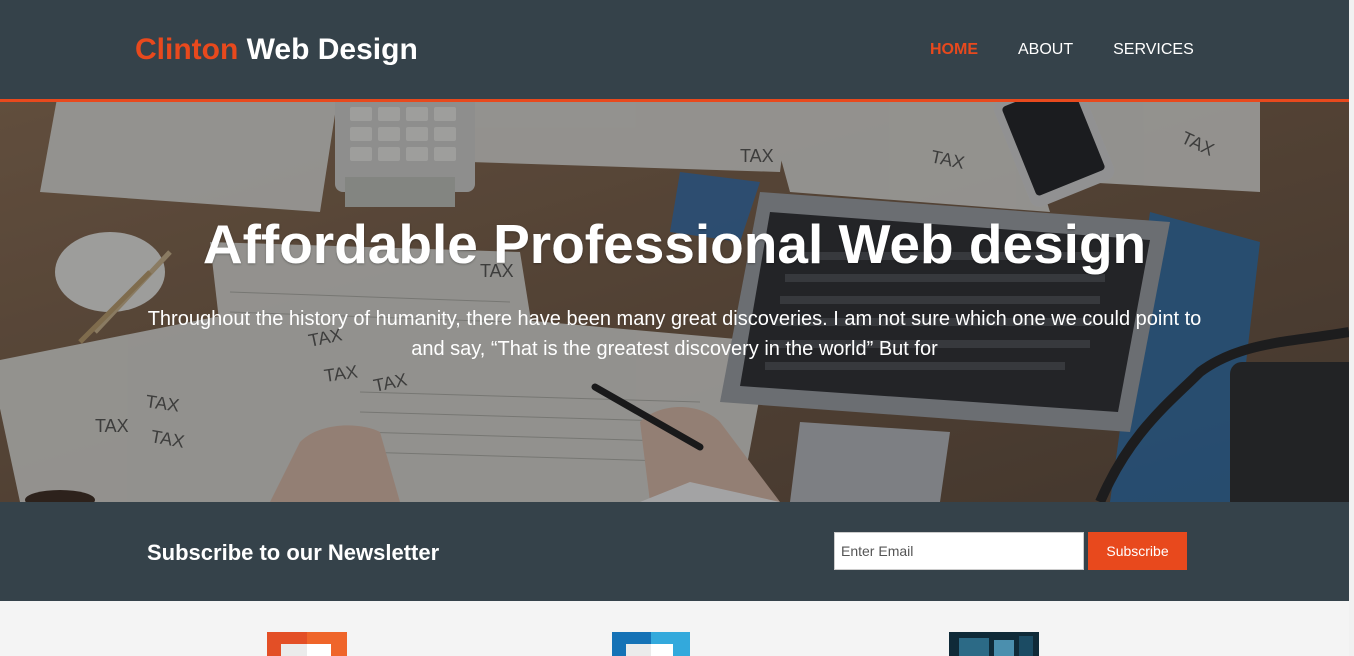 This screenshot has width=1354, height=656. Describe the element at coordinates (187, 49) in the screenshot. I see `brand-highlight: Clinton` at that location.